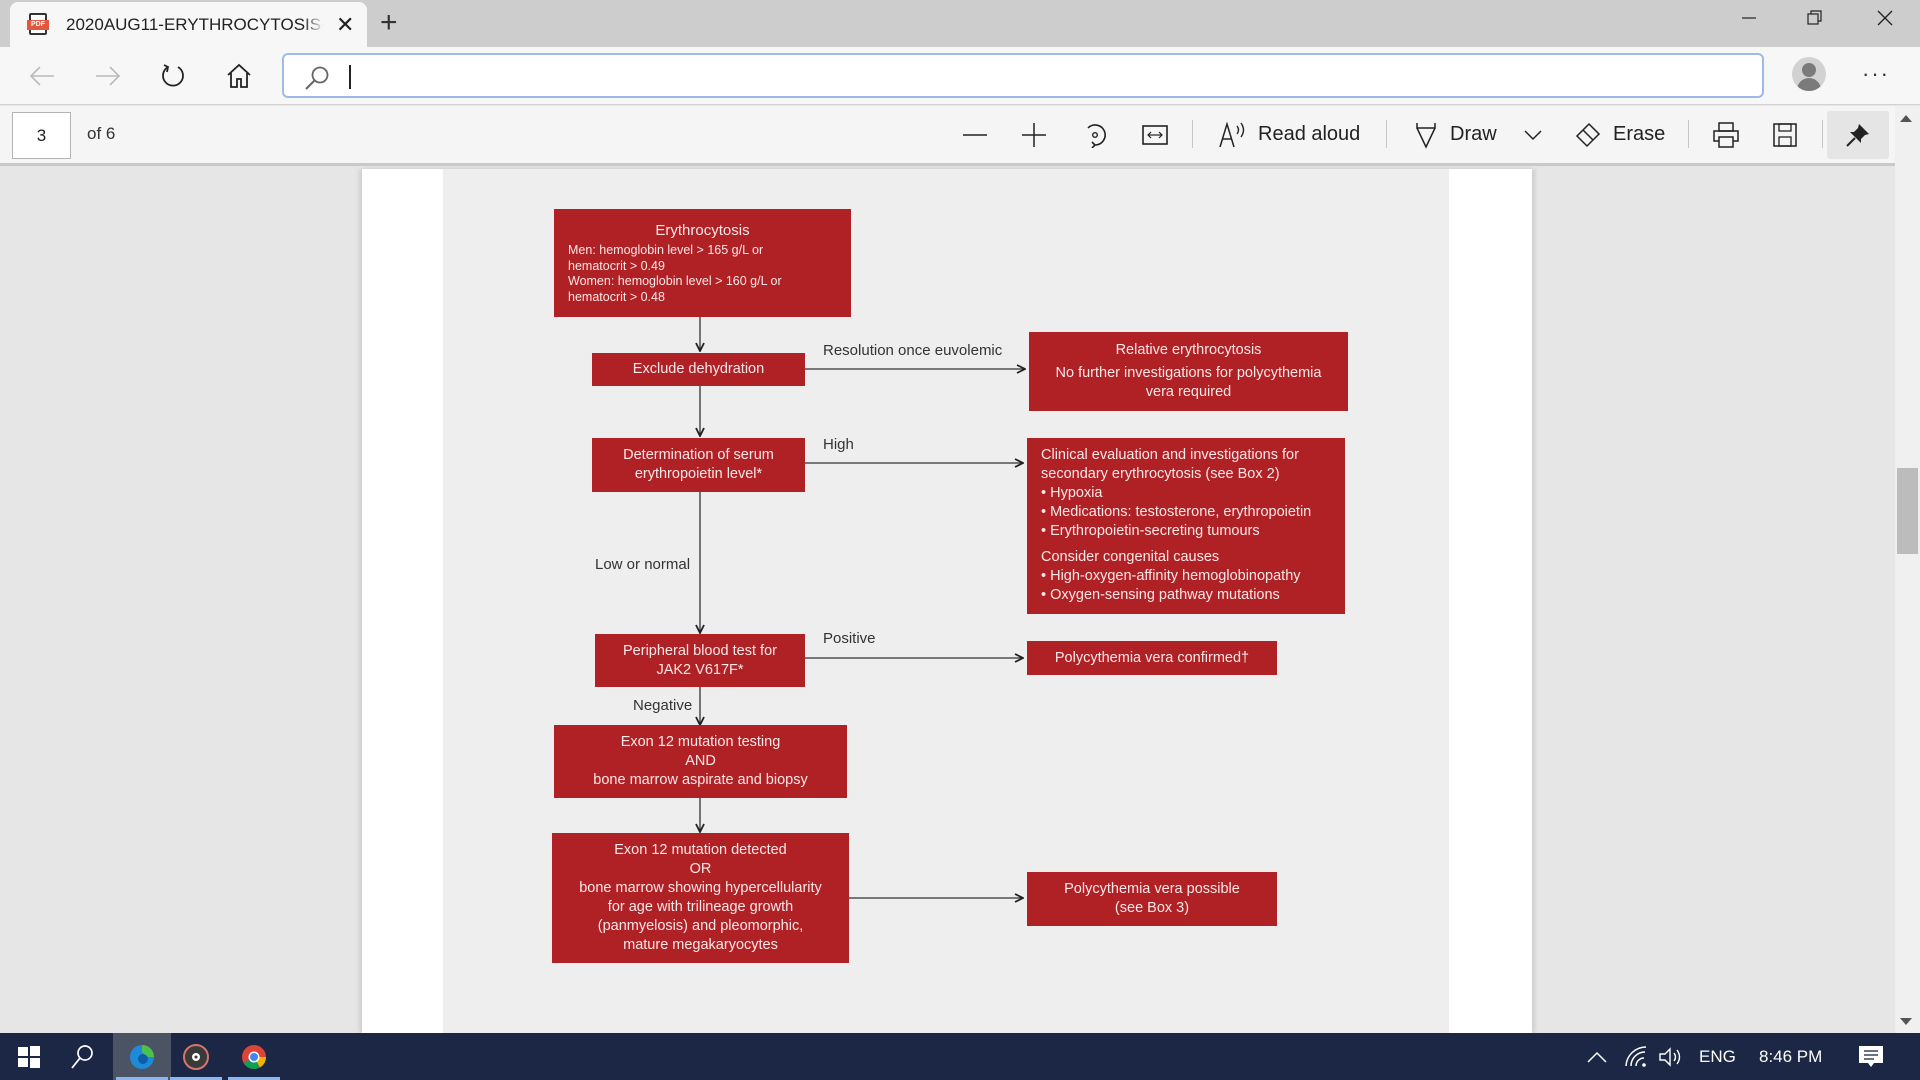 This screenshot has width=1920, height=1080. I want to click on pv-confirmed-text: Polycythemia vera confirmed†, so click(1152, 657).